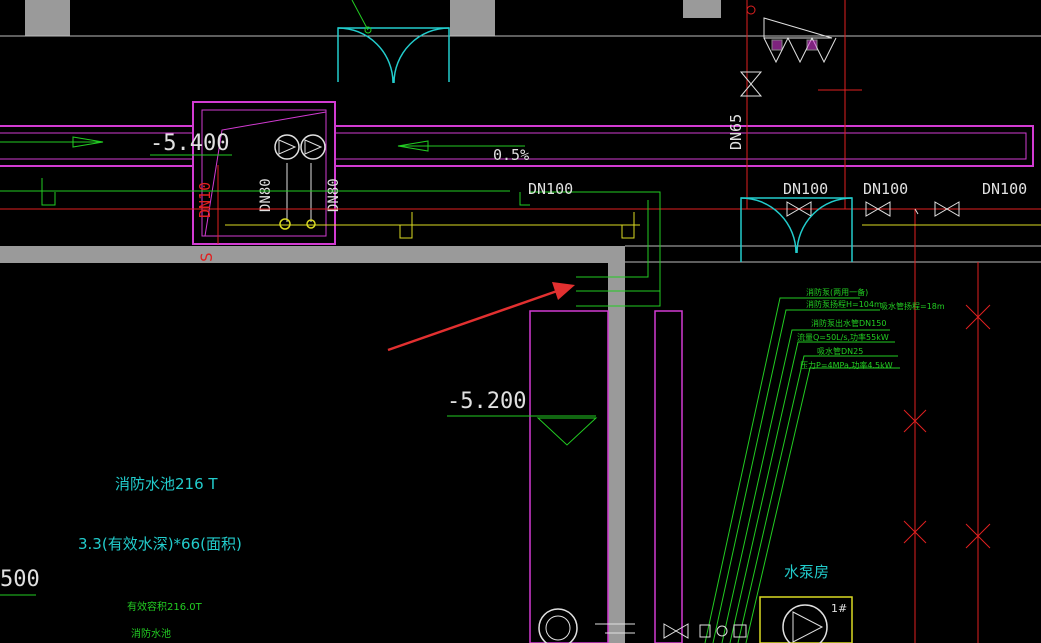 The image size is (1041, 643). What do you see at coordinates (166, 484) in the screenshot?
I see `pool-name: 消防水池216 T` at bounding box center [166, 484].